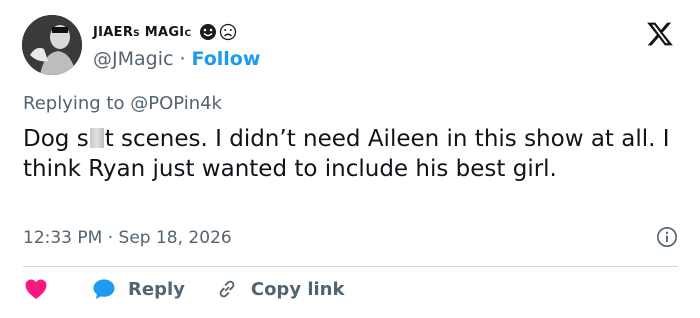 The width and height of the screenshot is (700, 318). What do you see at coordinates (175, 238) in the screenshot?
I see `tweet-date: Sep 18, 2026` at bounding box center [175, 238].